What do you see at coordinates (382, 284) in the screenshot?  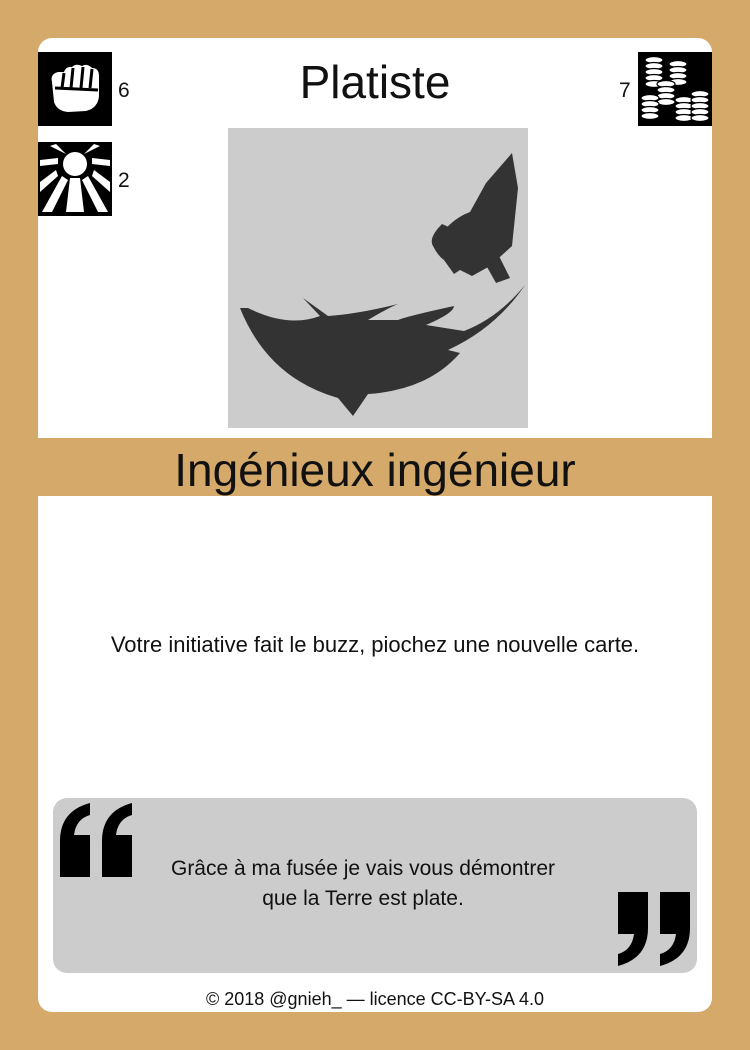 I see `rocket-icon` at bounding box center [382, 284].